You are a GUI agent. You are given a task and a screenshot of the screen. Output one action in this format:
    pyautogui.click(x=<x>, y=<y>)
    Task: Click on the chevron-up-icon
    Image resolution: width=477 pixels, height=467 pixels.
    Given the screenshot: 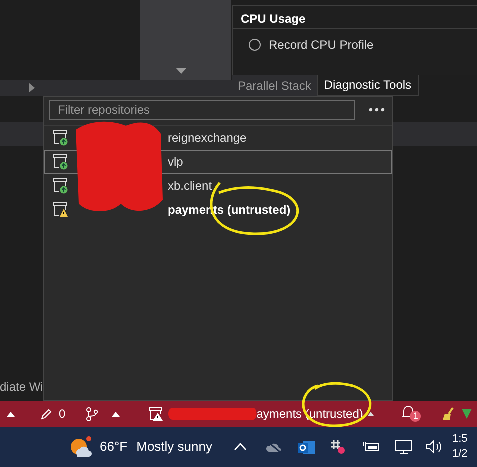 What is the action you would take?
    pyautogui.click(x=241, y=447)
    